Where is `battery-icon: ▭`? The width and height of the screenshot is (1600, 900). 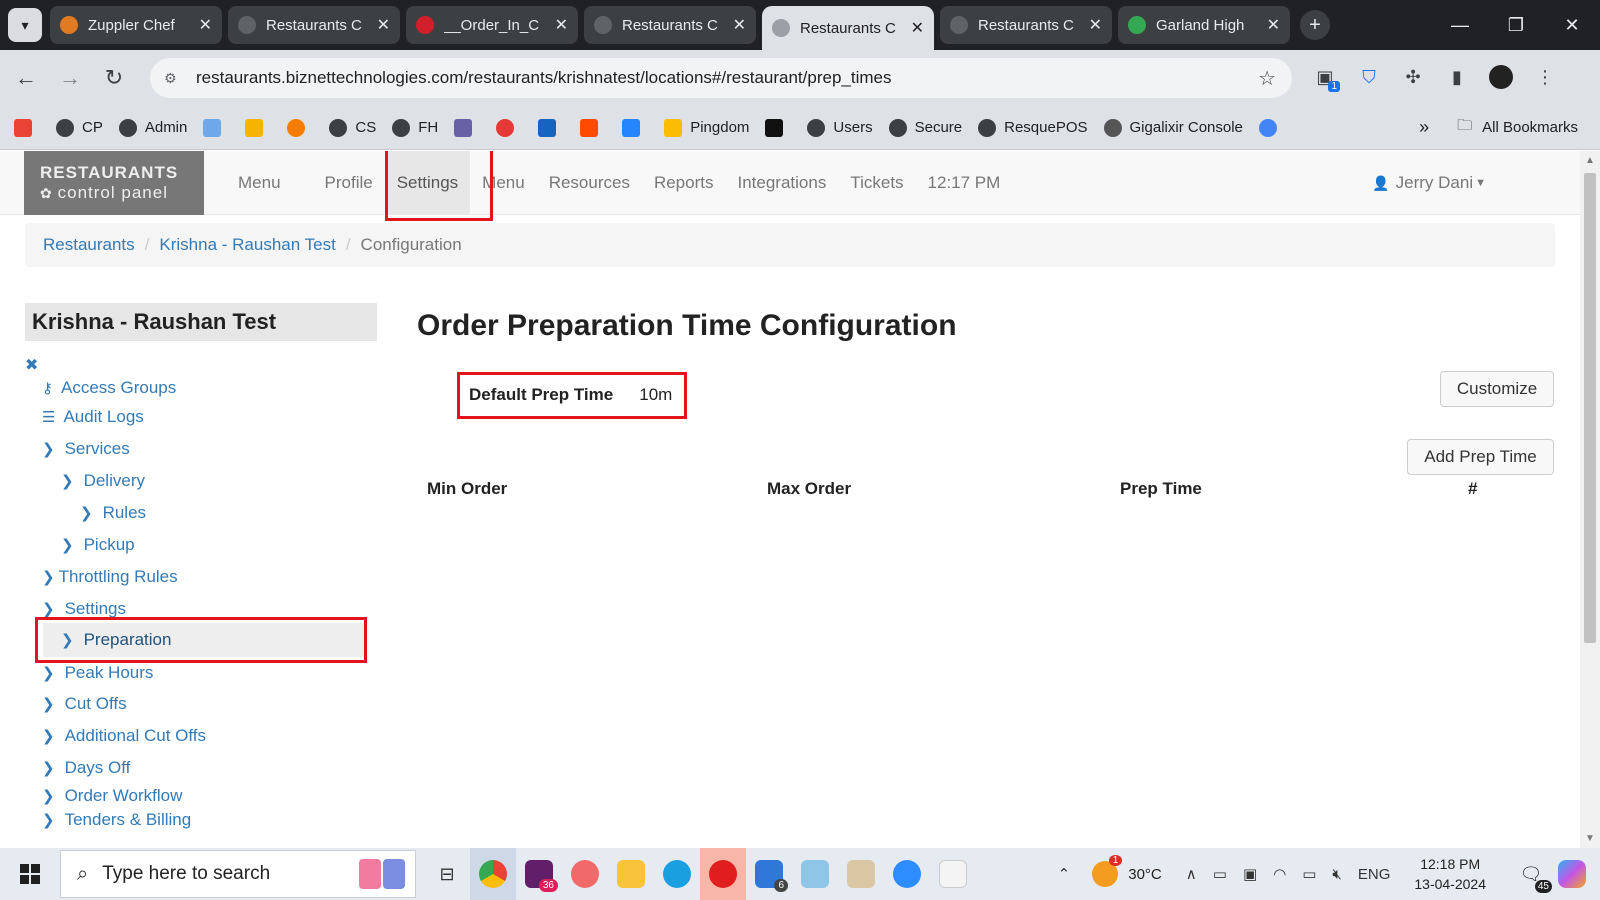 battery-icon: ▭ is located at coordinates (1309, 874).